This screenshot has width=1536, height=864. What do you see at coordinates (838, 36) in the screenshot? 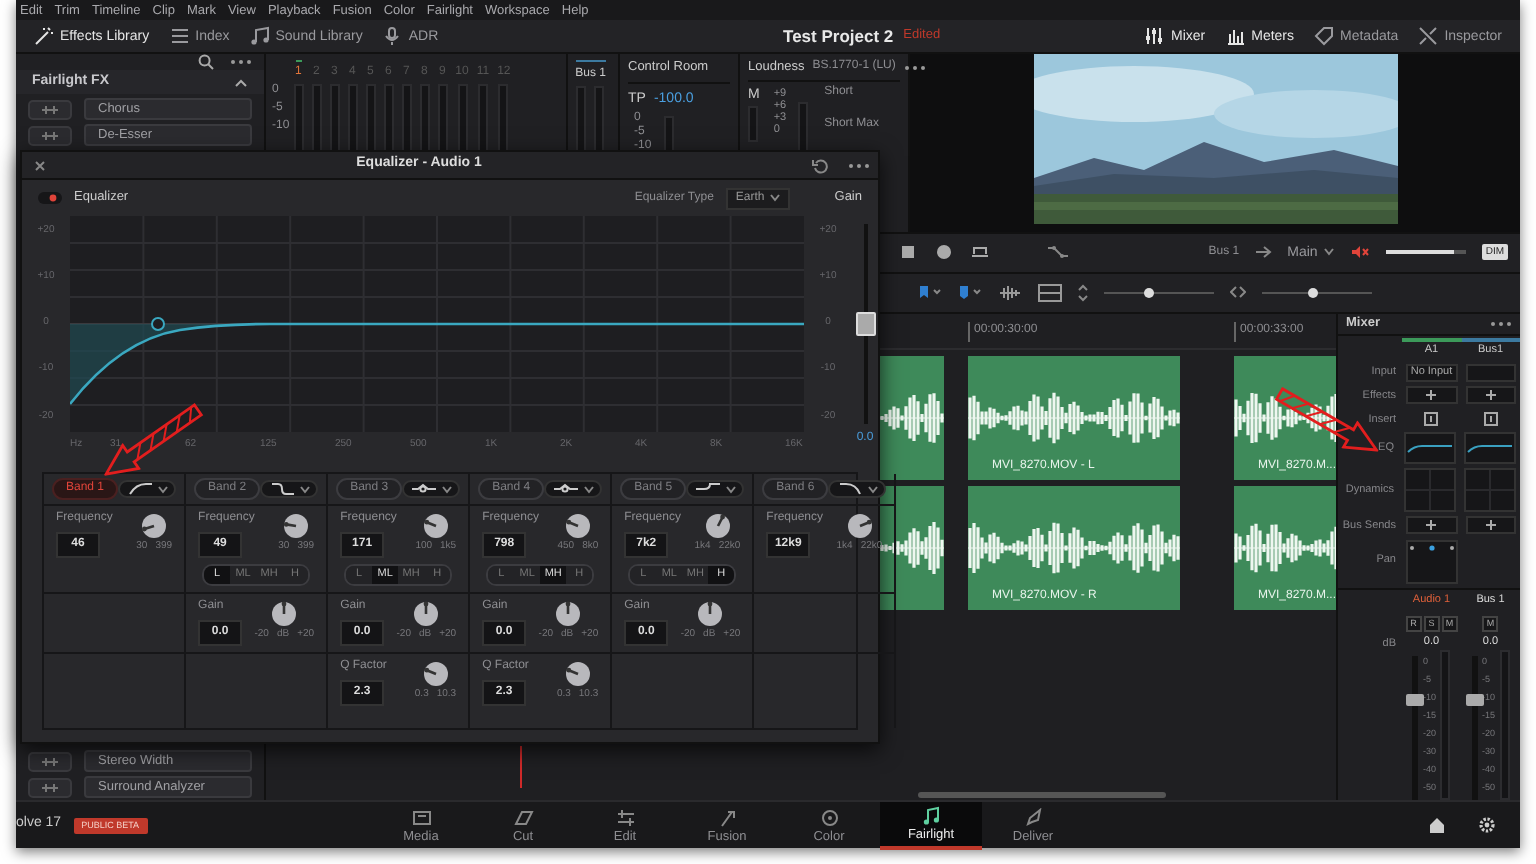
I see `project-title: Test Project 2` at bounding box center [838, 36].